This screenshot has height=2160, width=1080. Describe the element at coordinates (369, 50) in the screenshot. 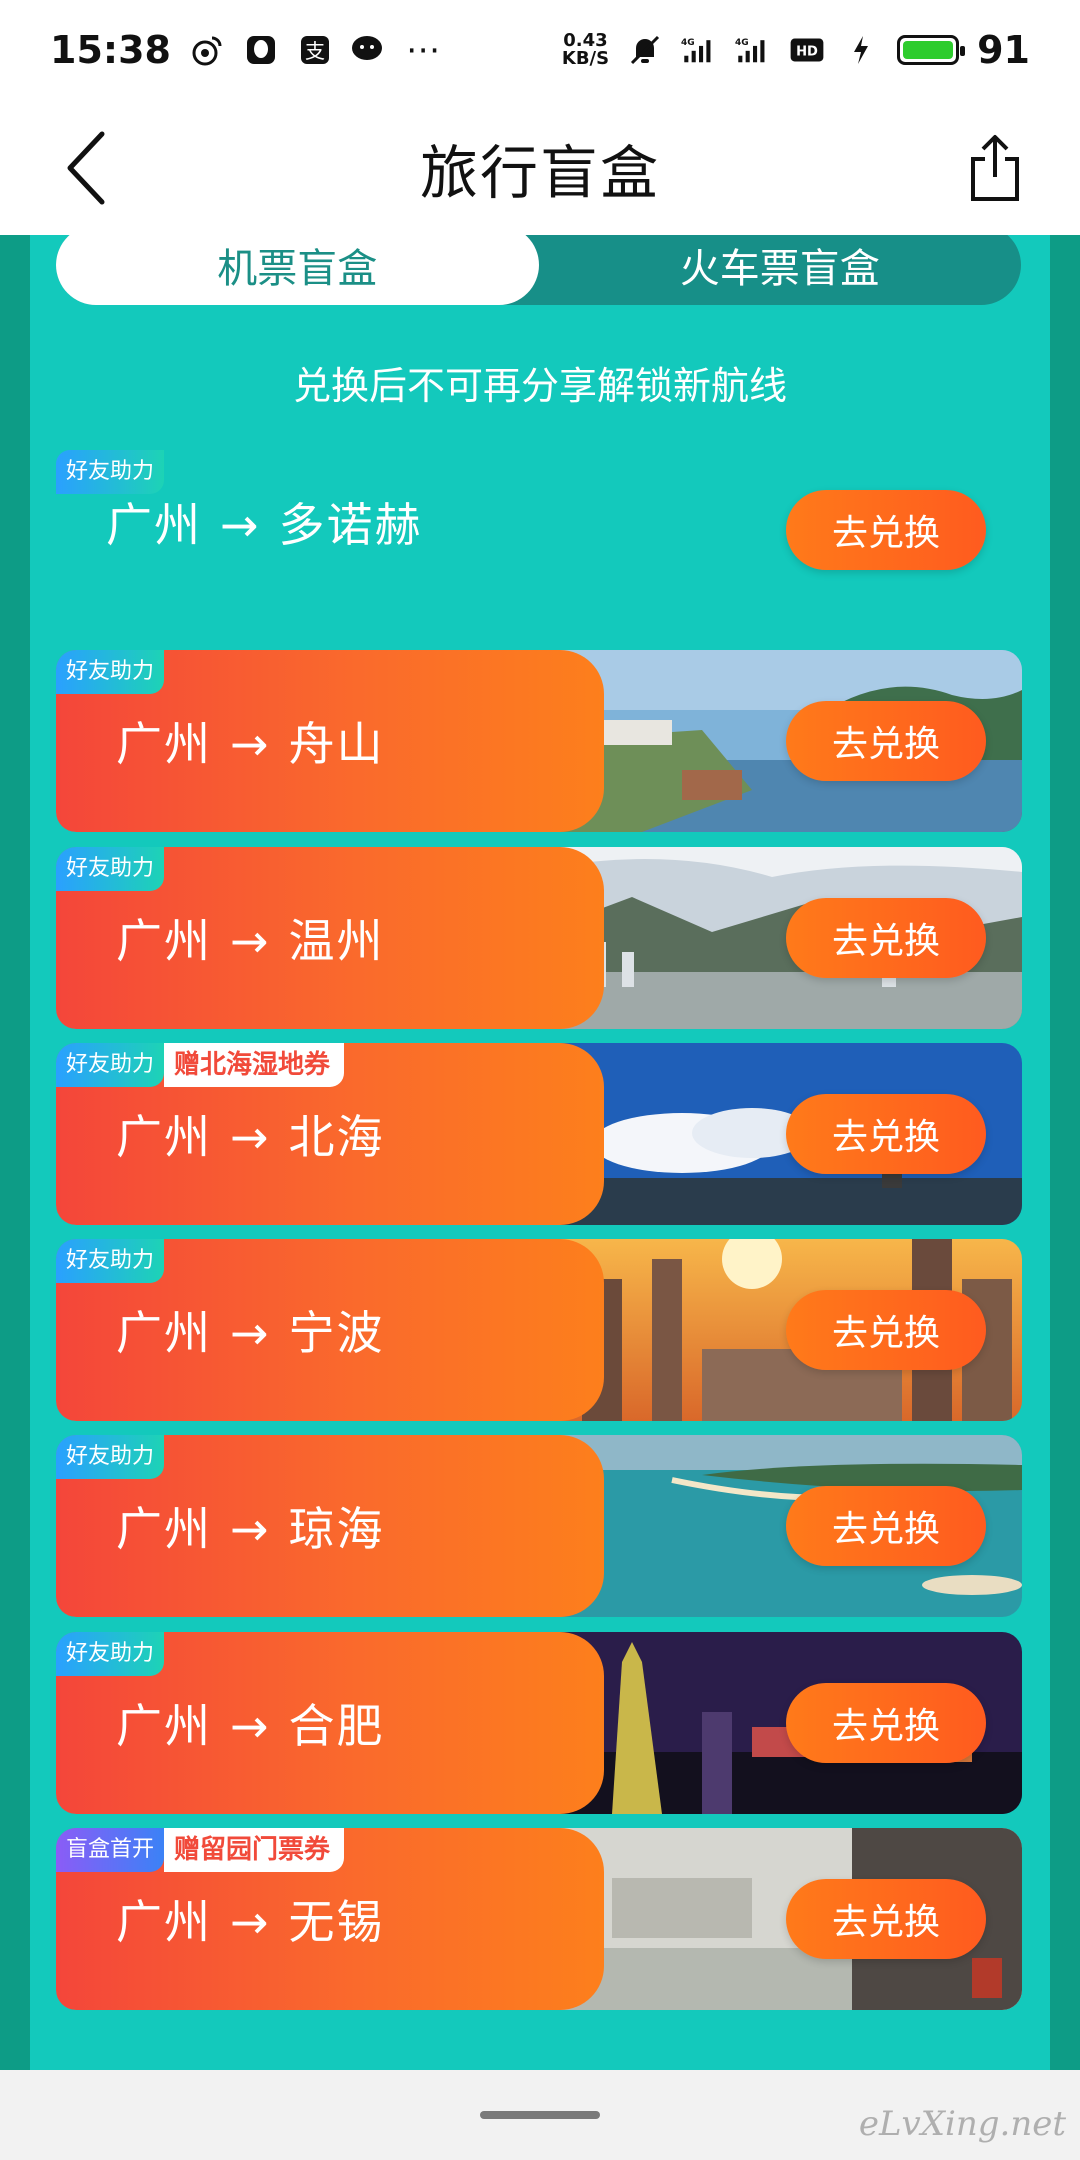

I see `wechat-icon` at that location.